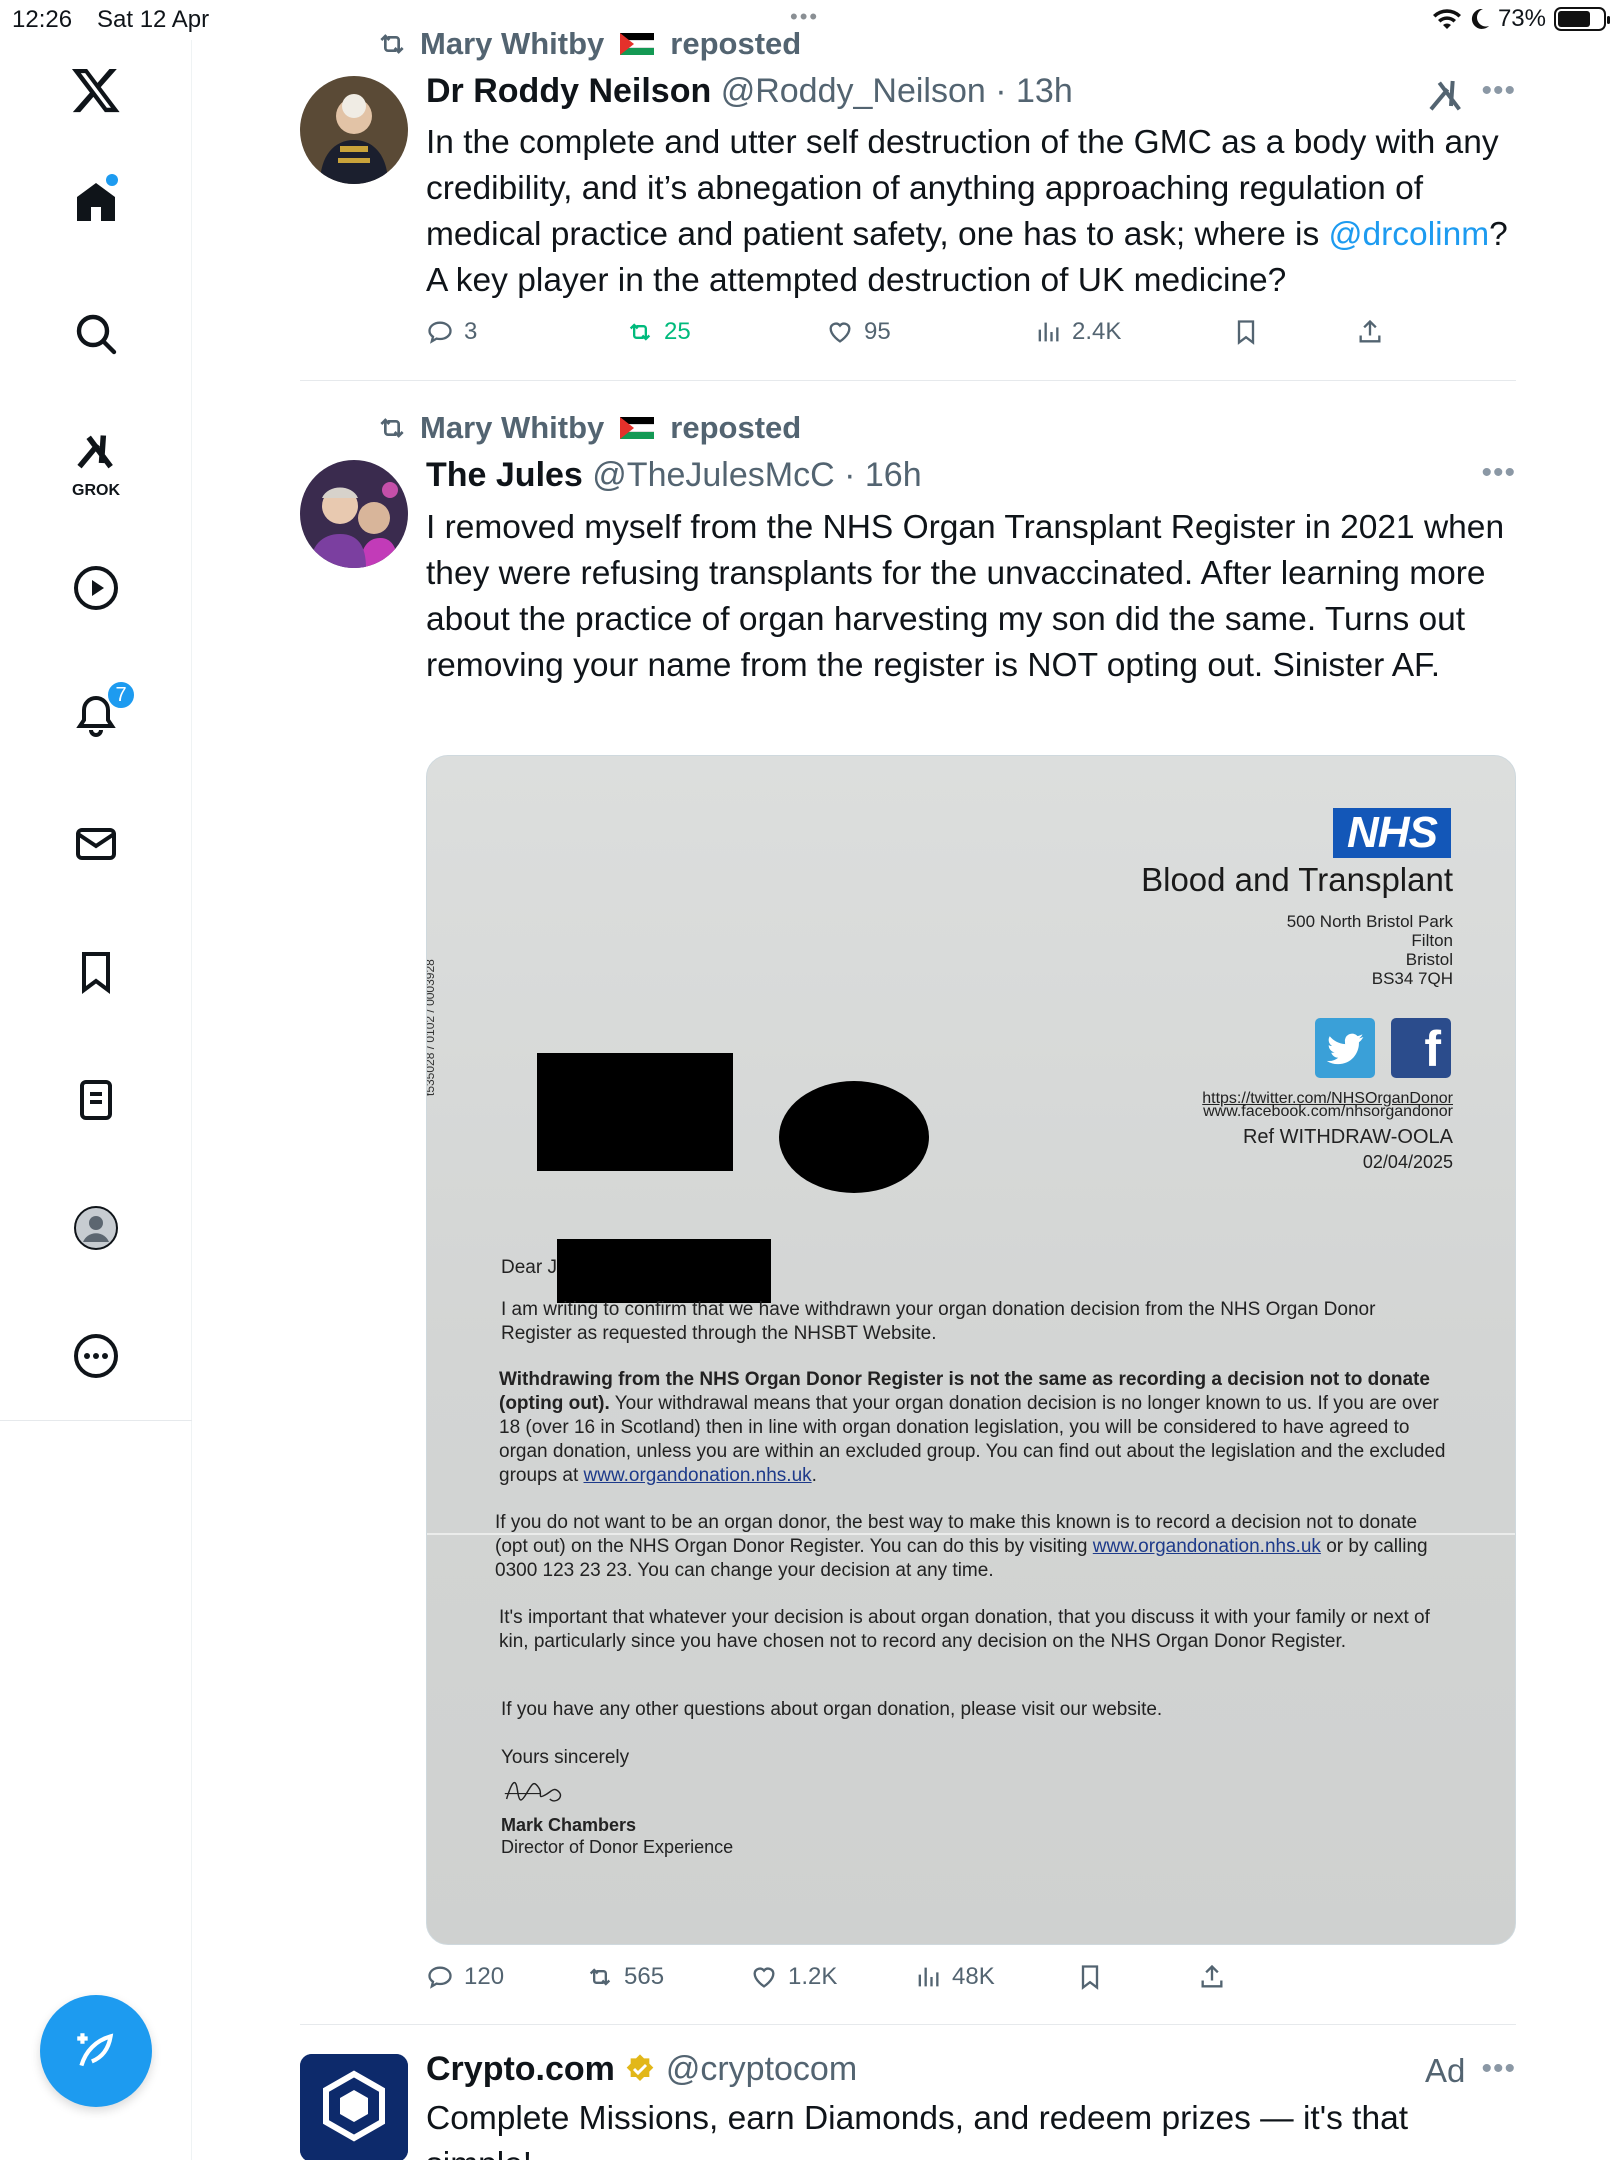 Image resolution: width=1620 pixels, height=2160 pixels. What do you see at coordinates (1446, 96) in the screenshot?
I see `grok-icon` at bounding box center [1446, 96].